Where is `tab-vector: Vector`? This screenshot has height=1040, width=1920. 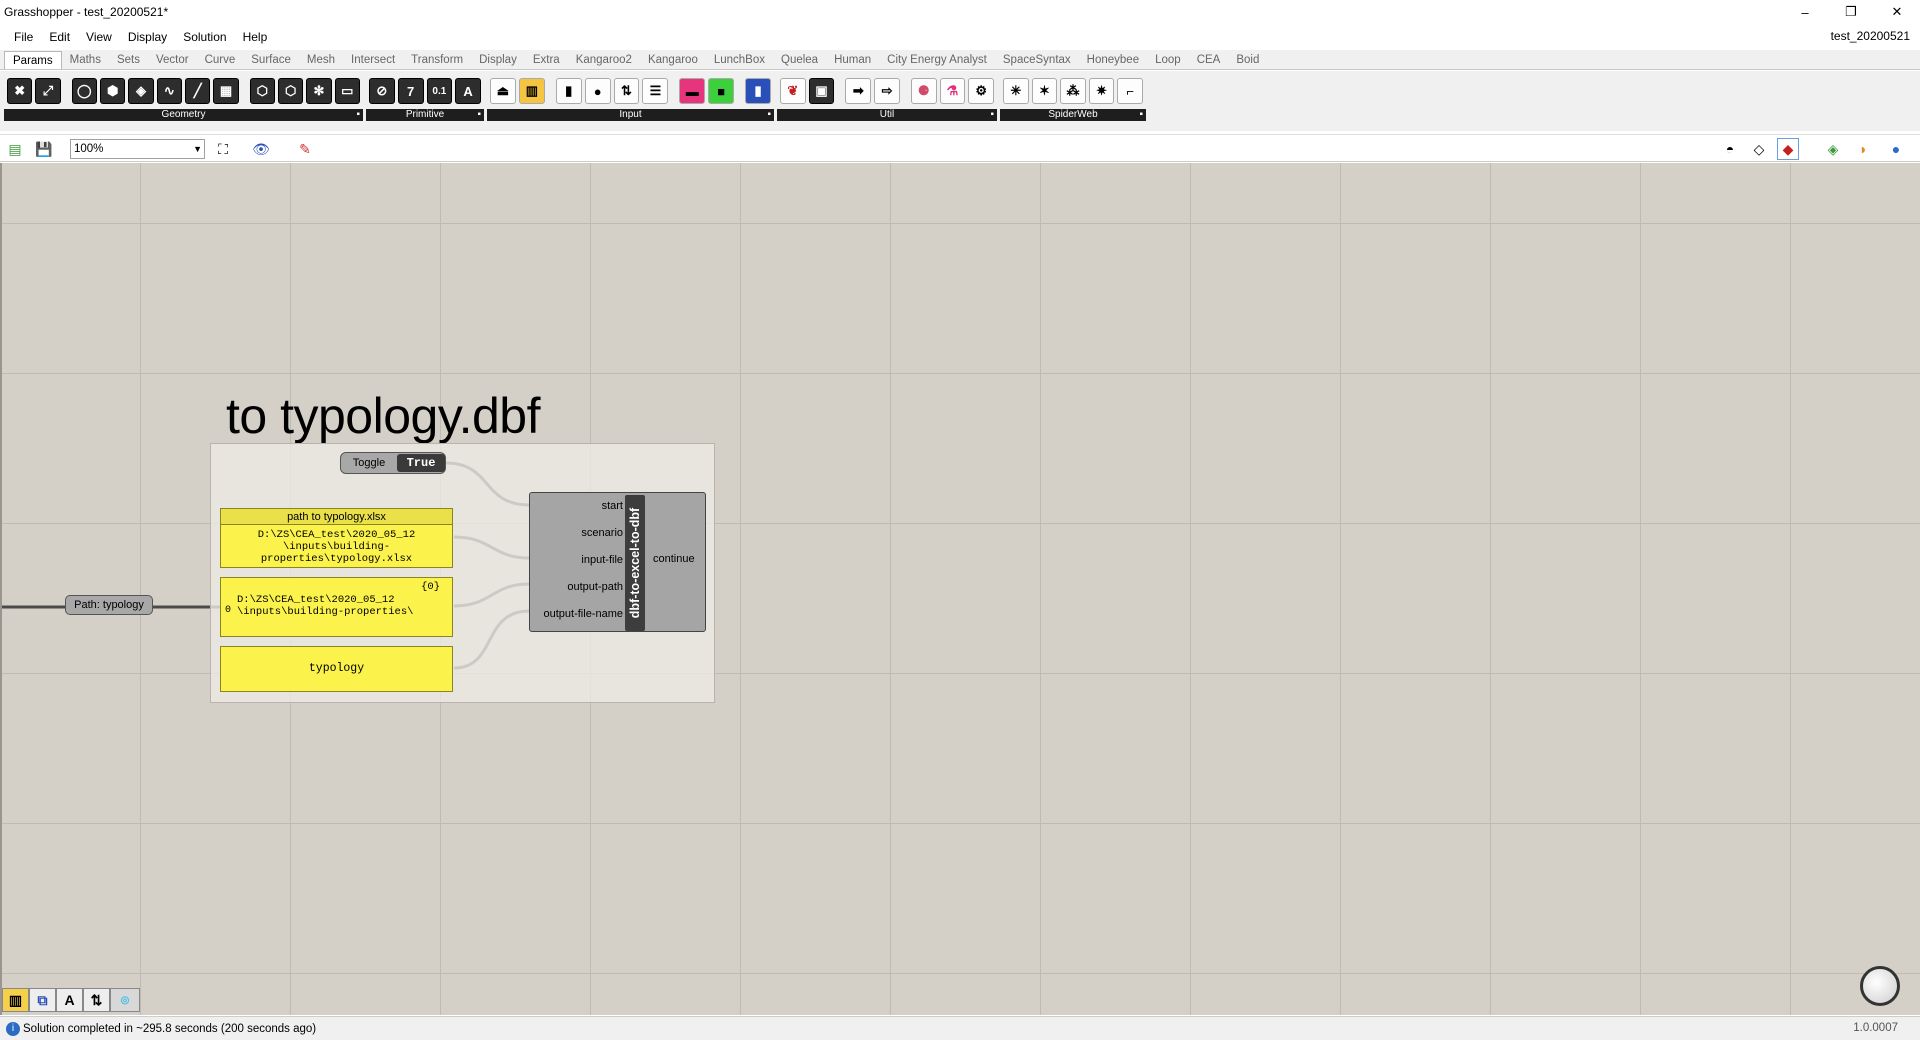
tab-vector: Vector is located at coordinates (172, 60).